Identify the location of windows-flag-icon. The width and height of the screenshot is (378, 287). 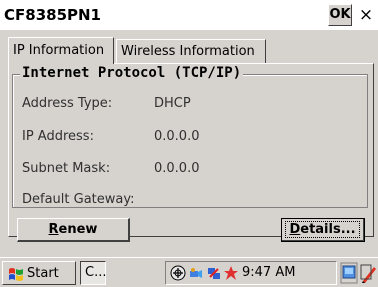
(16, 274).